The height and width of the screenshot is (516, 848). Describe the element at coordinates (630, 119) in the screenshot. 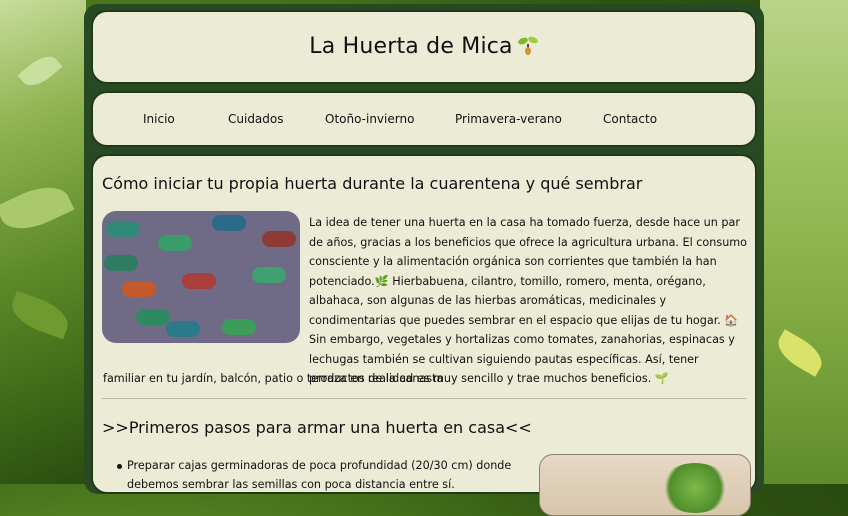

I see `nav-item-contacto: Contacto` at that location.